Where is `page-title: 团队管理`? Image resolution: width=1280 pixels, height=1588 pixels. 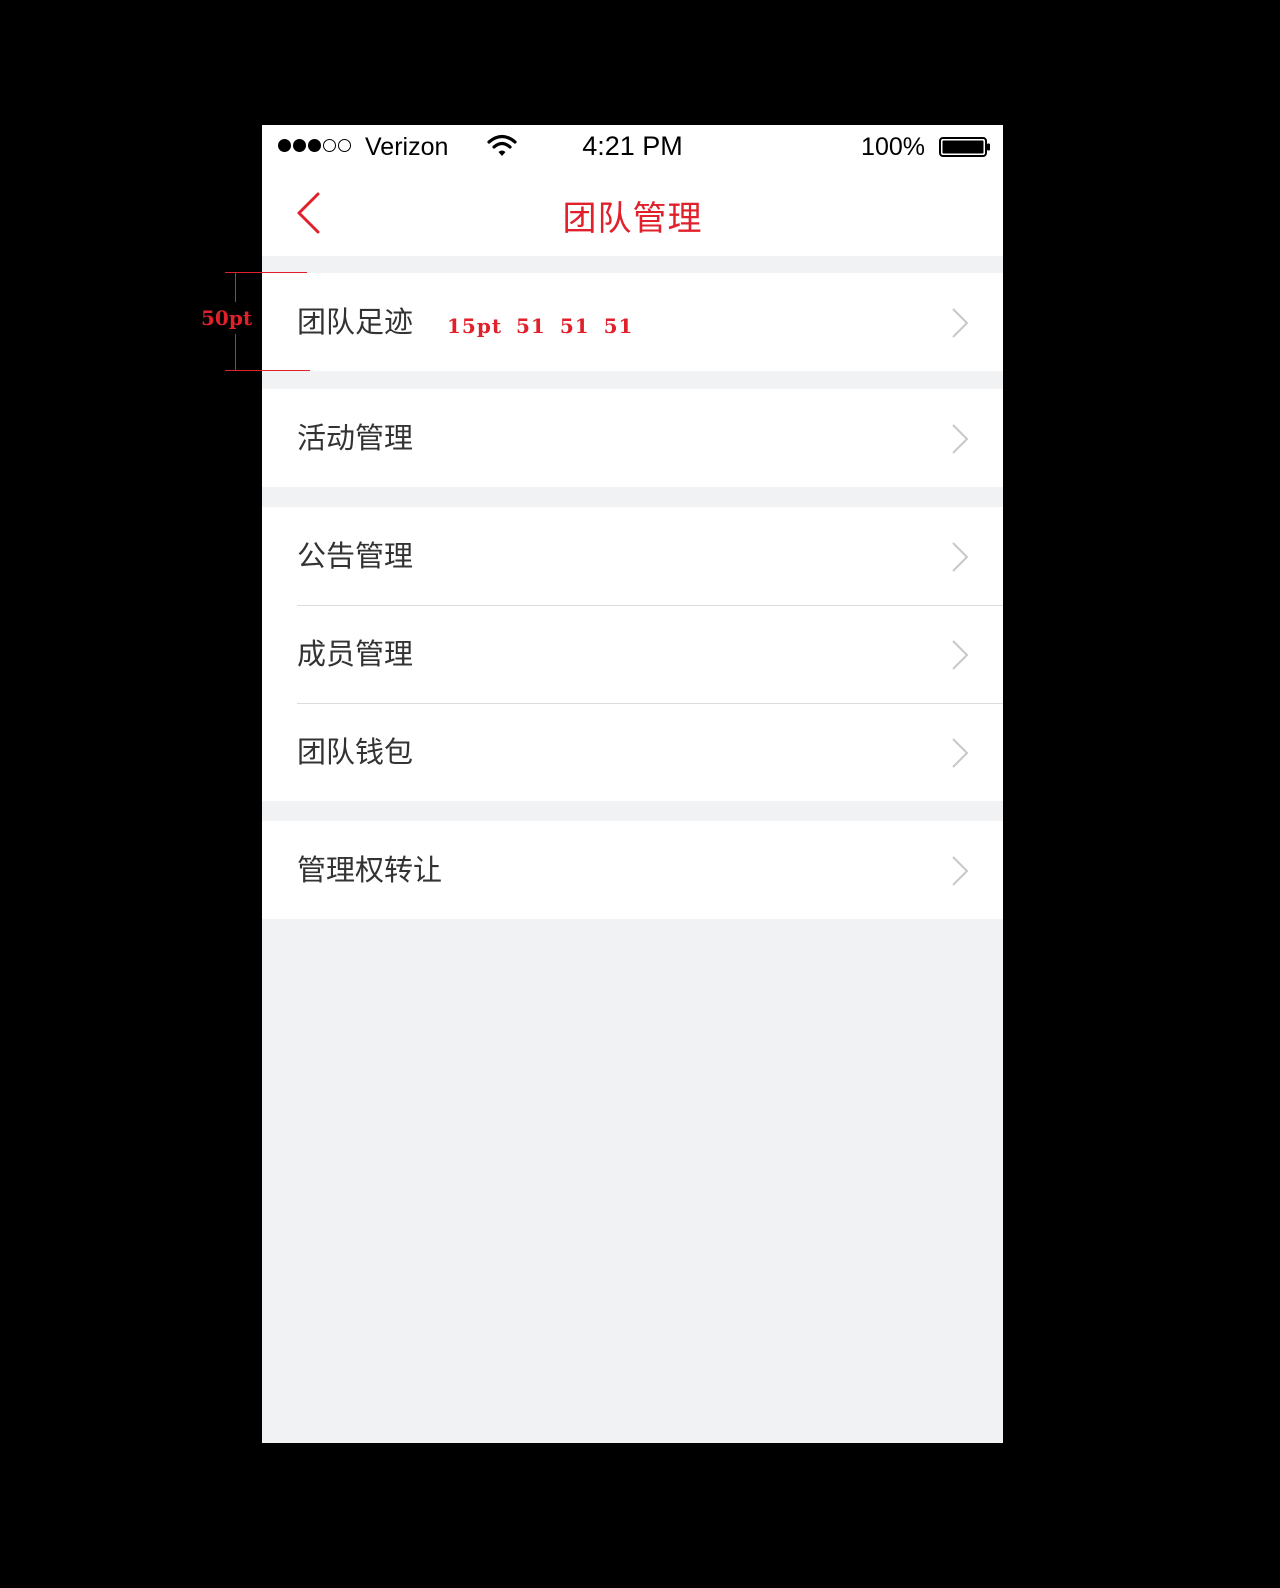 page-title: 团队管理 is located at coordinates (632, 219).